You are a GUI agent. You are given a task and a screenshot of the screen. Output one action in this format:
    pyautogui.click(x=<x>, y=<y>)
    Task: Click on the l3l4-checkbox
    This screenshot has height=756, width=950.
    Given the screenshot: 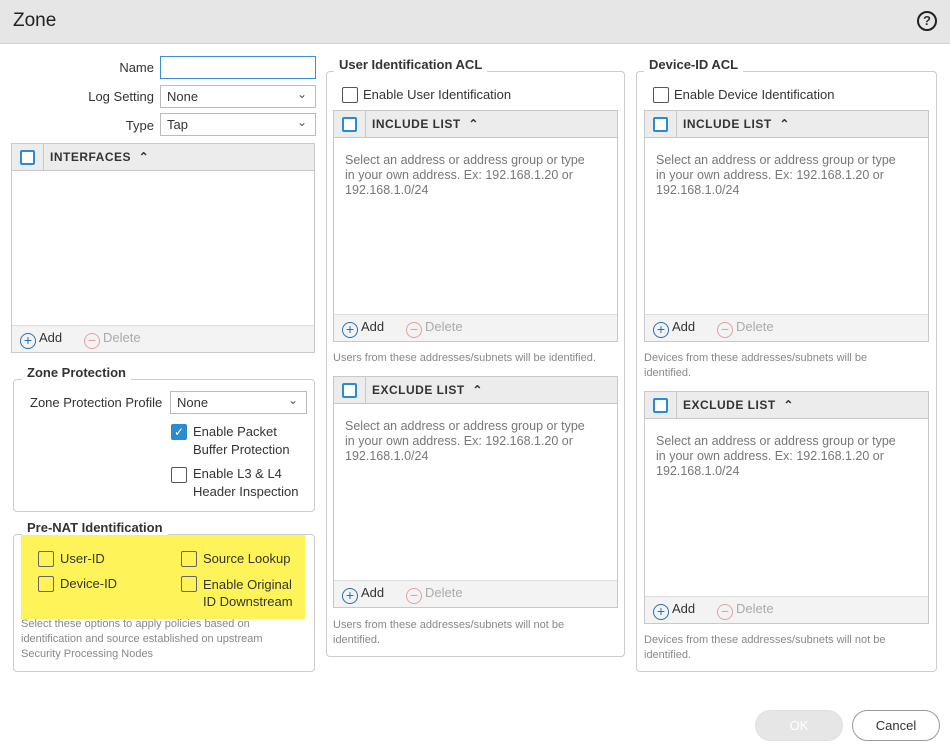 What is the action you would take?
    pyautogui.click(x=179, y=475)
    